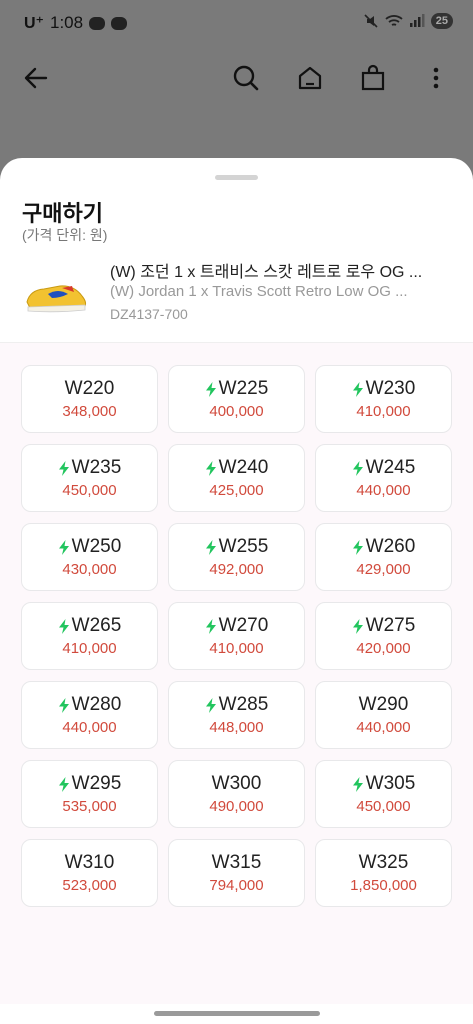 The width and height of the screenshot is (473, 1024). What do you see at coordinates (383, 636) in the screenshot?
I see `size-option-button: W275 420,000` at bounding box center [383, 636].